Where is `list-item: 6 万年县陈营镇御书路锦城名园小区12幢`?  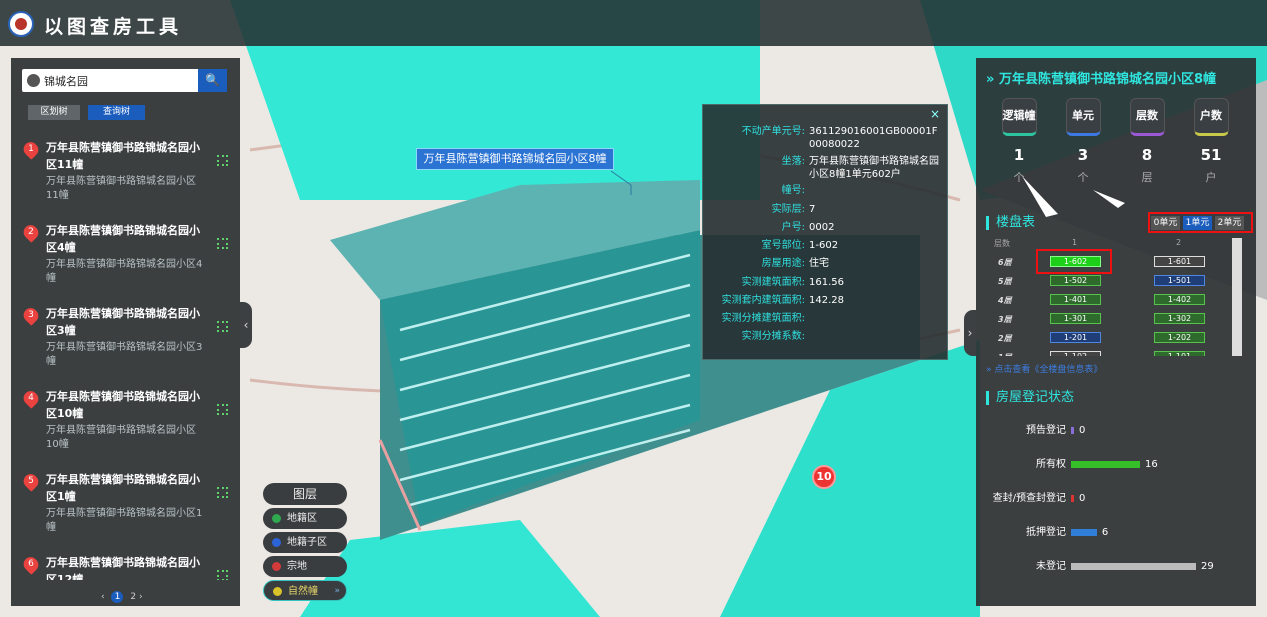
list-item: 6 万年县陈营镇御书路锦城名园小区12幢 is located at coordinates (127, 567).